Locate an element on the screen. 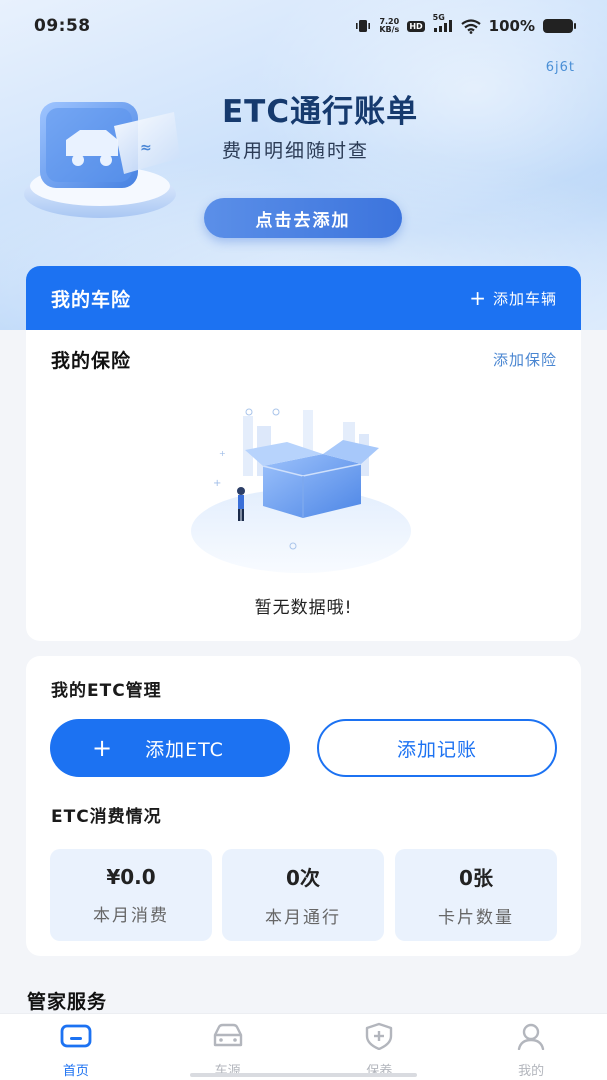 The image size is (607, 1080). steward-service-title: 管家服务 is located at coordinates (67, 1002).